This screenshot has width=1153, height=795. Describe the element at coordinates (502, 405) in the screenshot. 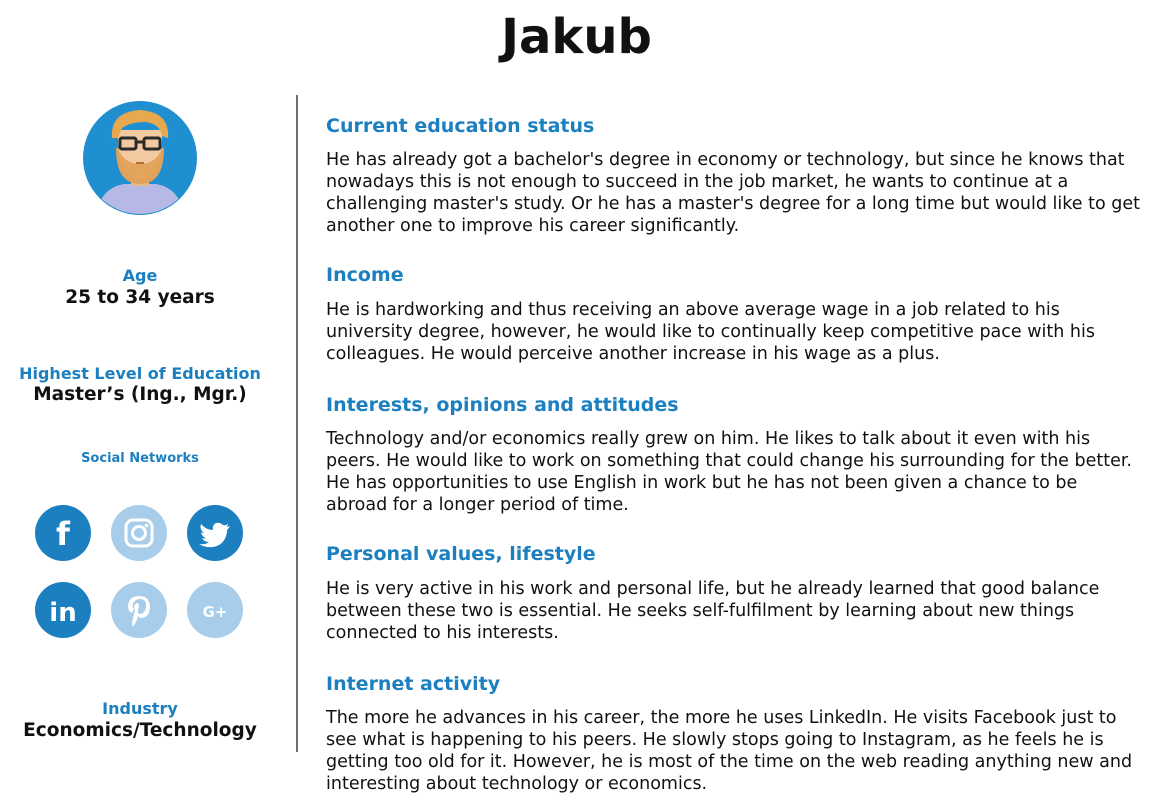

I see `section-heading: Interests, opinions and attitudes` at that location.